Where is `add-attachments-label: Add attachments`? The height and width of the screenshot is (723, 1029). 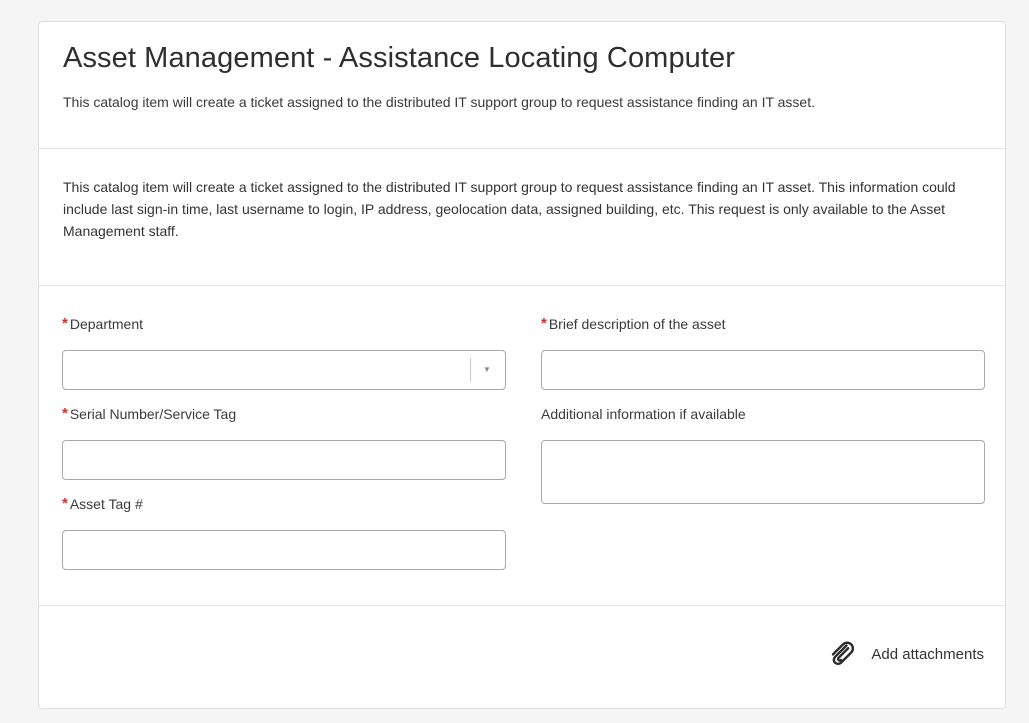
add-attachments-label: Add attachments is located at coordinates (927, 654).